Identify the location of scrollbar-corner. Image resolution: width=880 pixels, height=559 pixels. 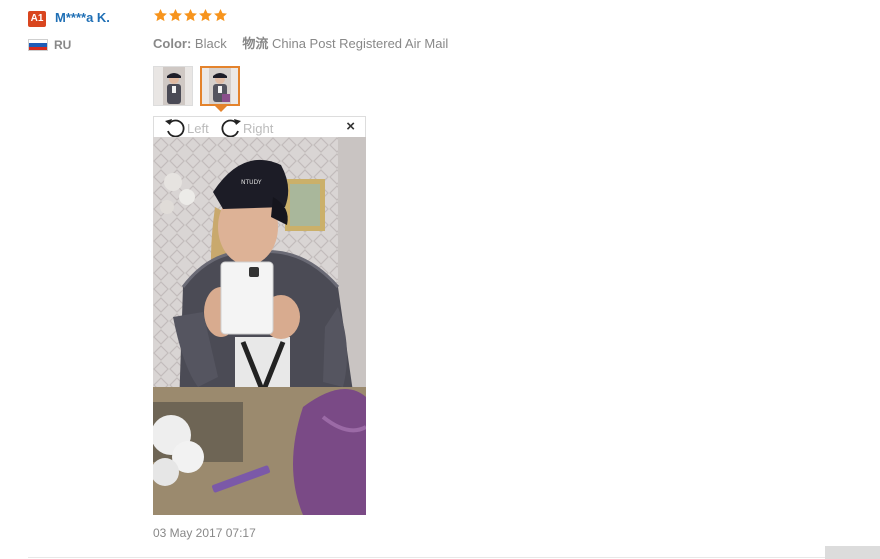
(852, 552).